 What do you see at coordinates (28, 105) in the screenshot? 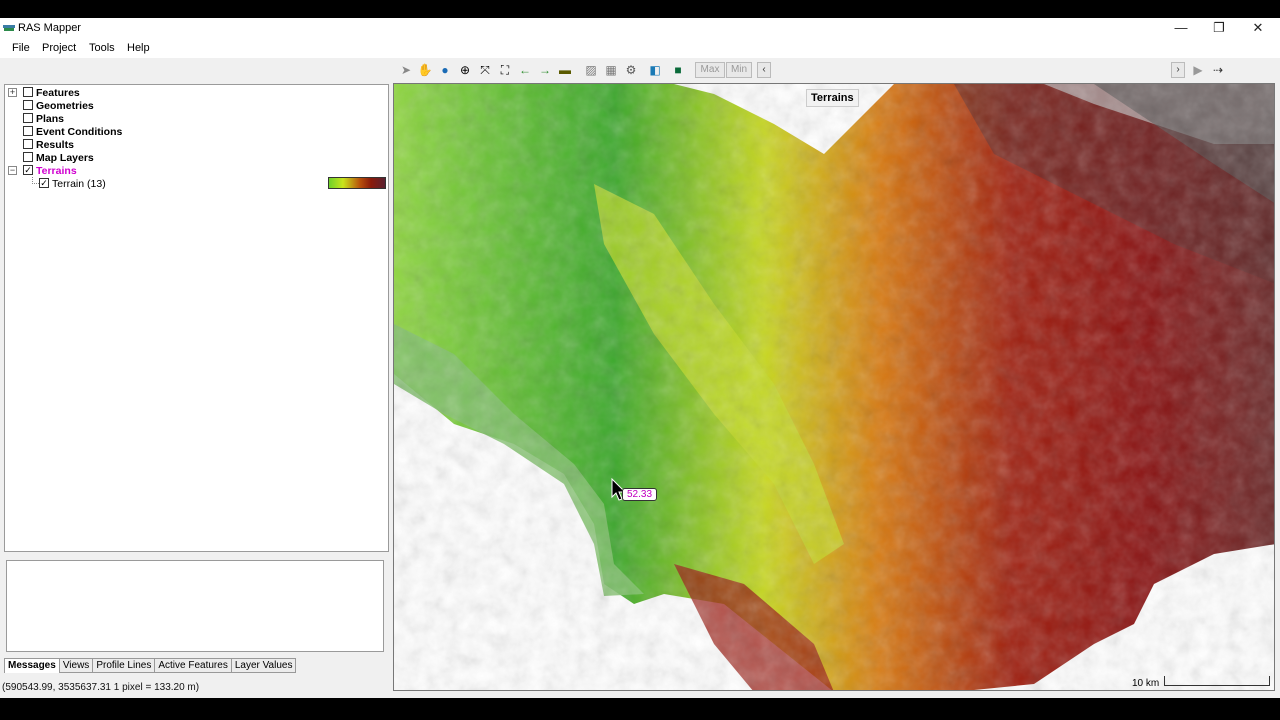
I see `checkbox-geometries` at bounding box center [28, 105].